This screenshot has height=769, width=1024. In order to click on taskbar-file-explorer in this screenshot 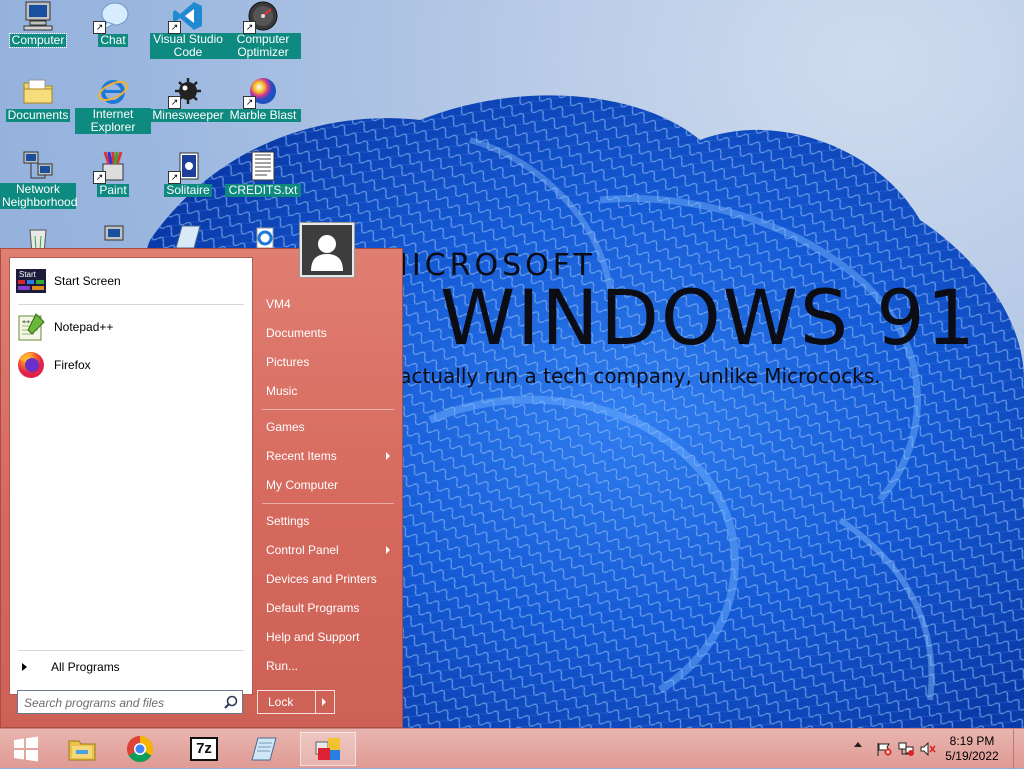, I will do `click(82, 749)`.